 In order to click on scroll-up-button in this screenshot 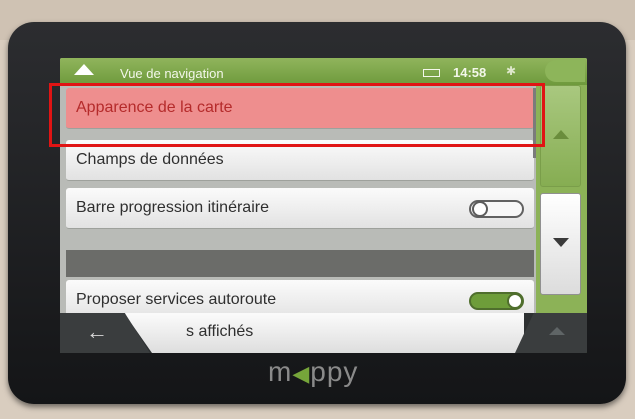, I will do `click(560, 136)`.